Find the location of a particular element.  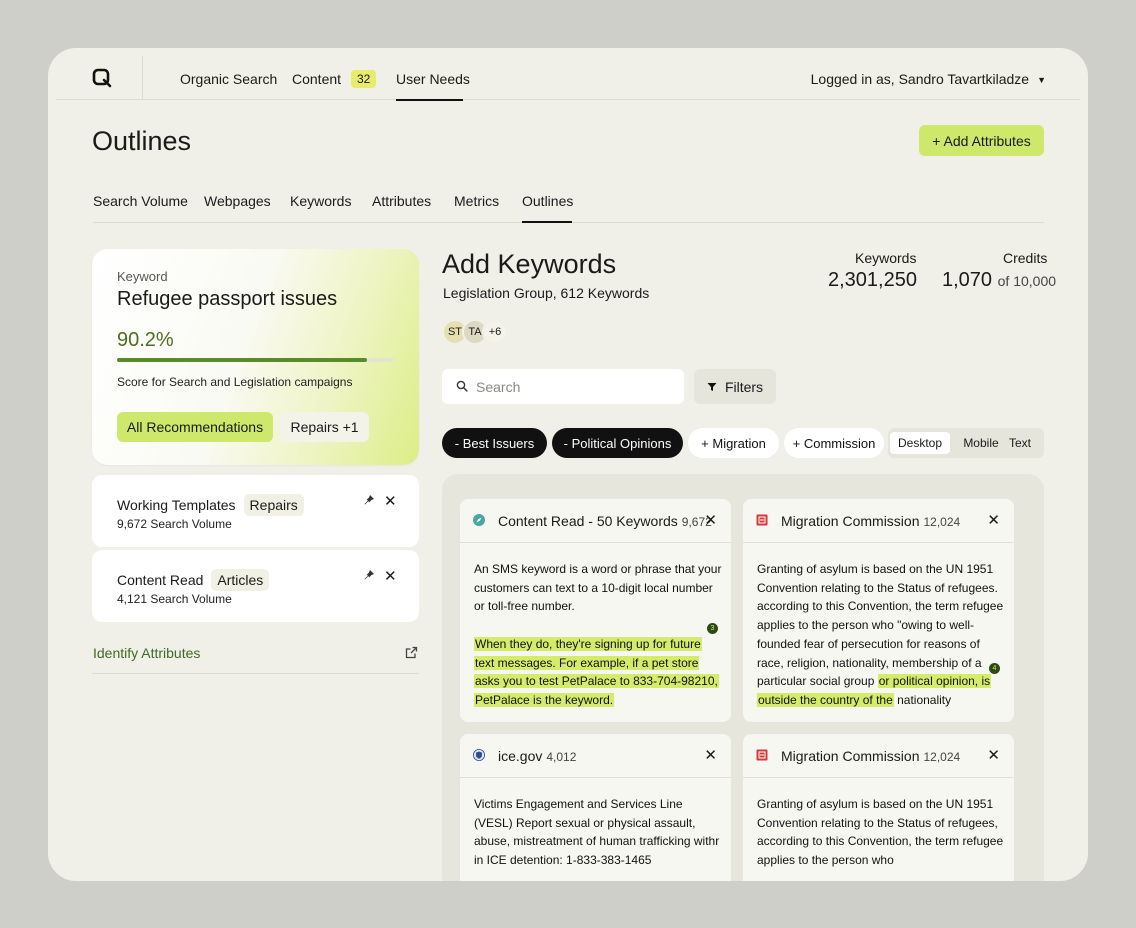

content-count-badge: 32 is located at coordinates (364, 79).